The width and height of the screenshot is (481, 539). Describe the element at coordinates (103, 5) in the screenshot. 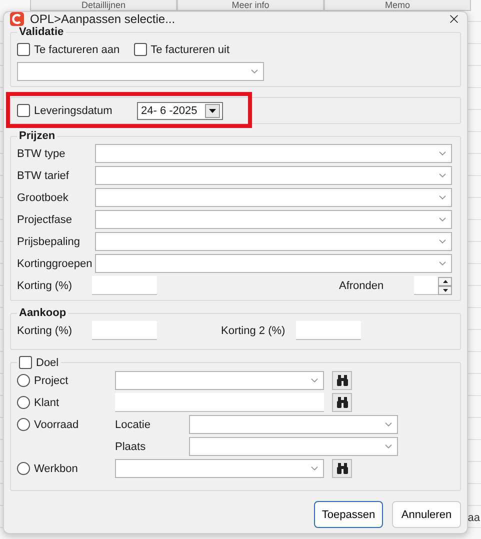

I see `background-tab: Detaillijnen` at that location.